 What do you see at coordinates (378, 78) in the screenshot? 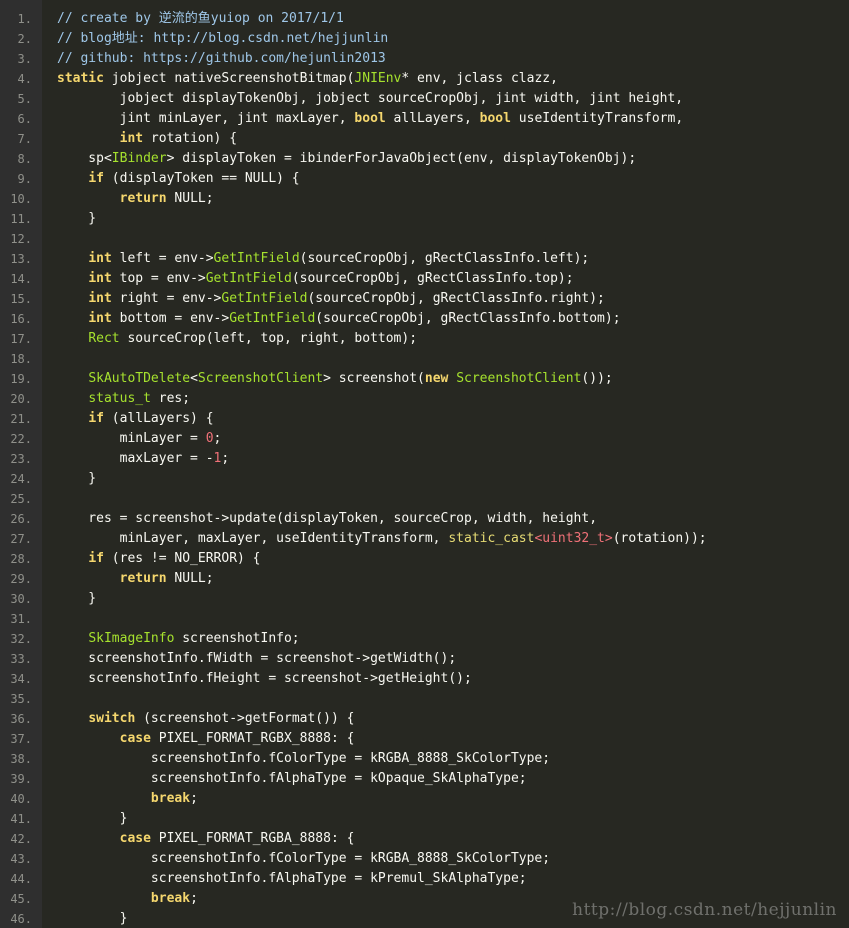
I see `code-token: JNIEnv` at bounding box center [378, 78].